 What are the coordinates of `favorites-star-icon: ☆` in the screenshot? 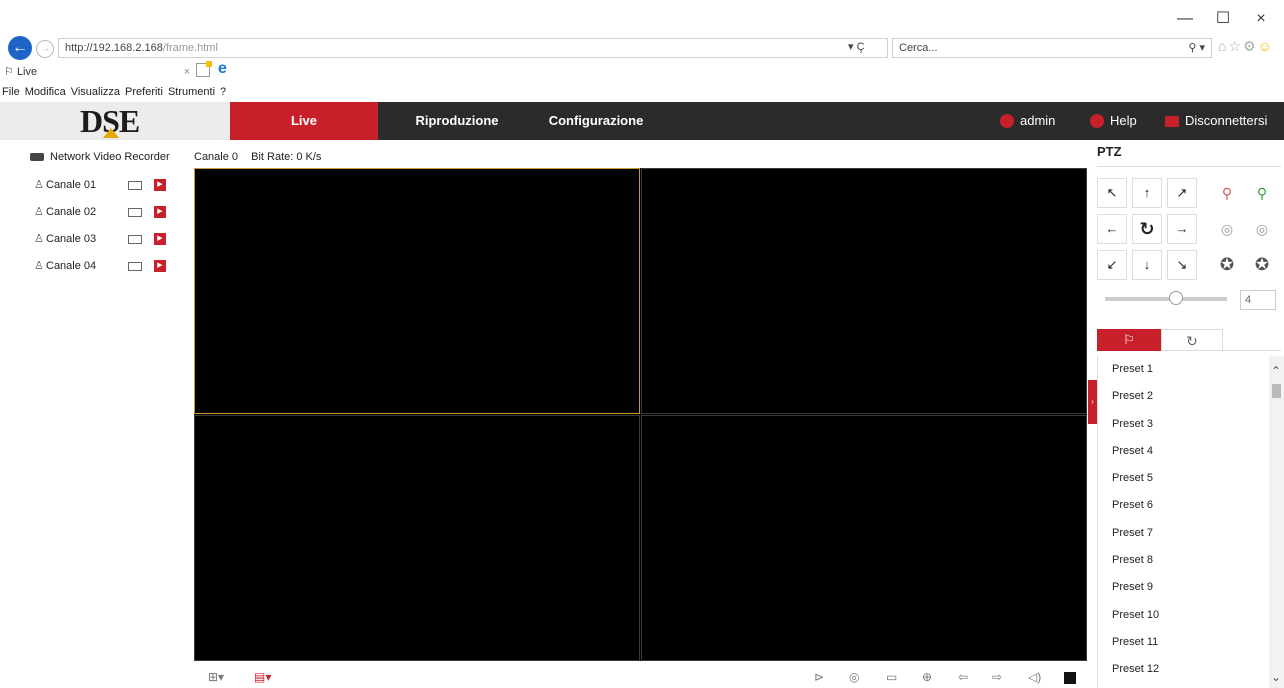 It's located at (1235, 46).